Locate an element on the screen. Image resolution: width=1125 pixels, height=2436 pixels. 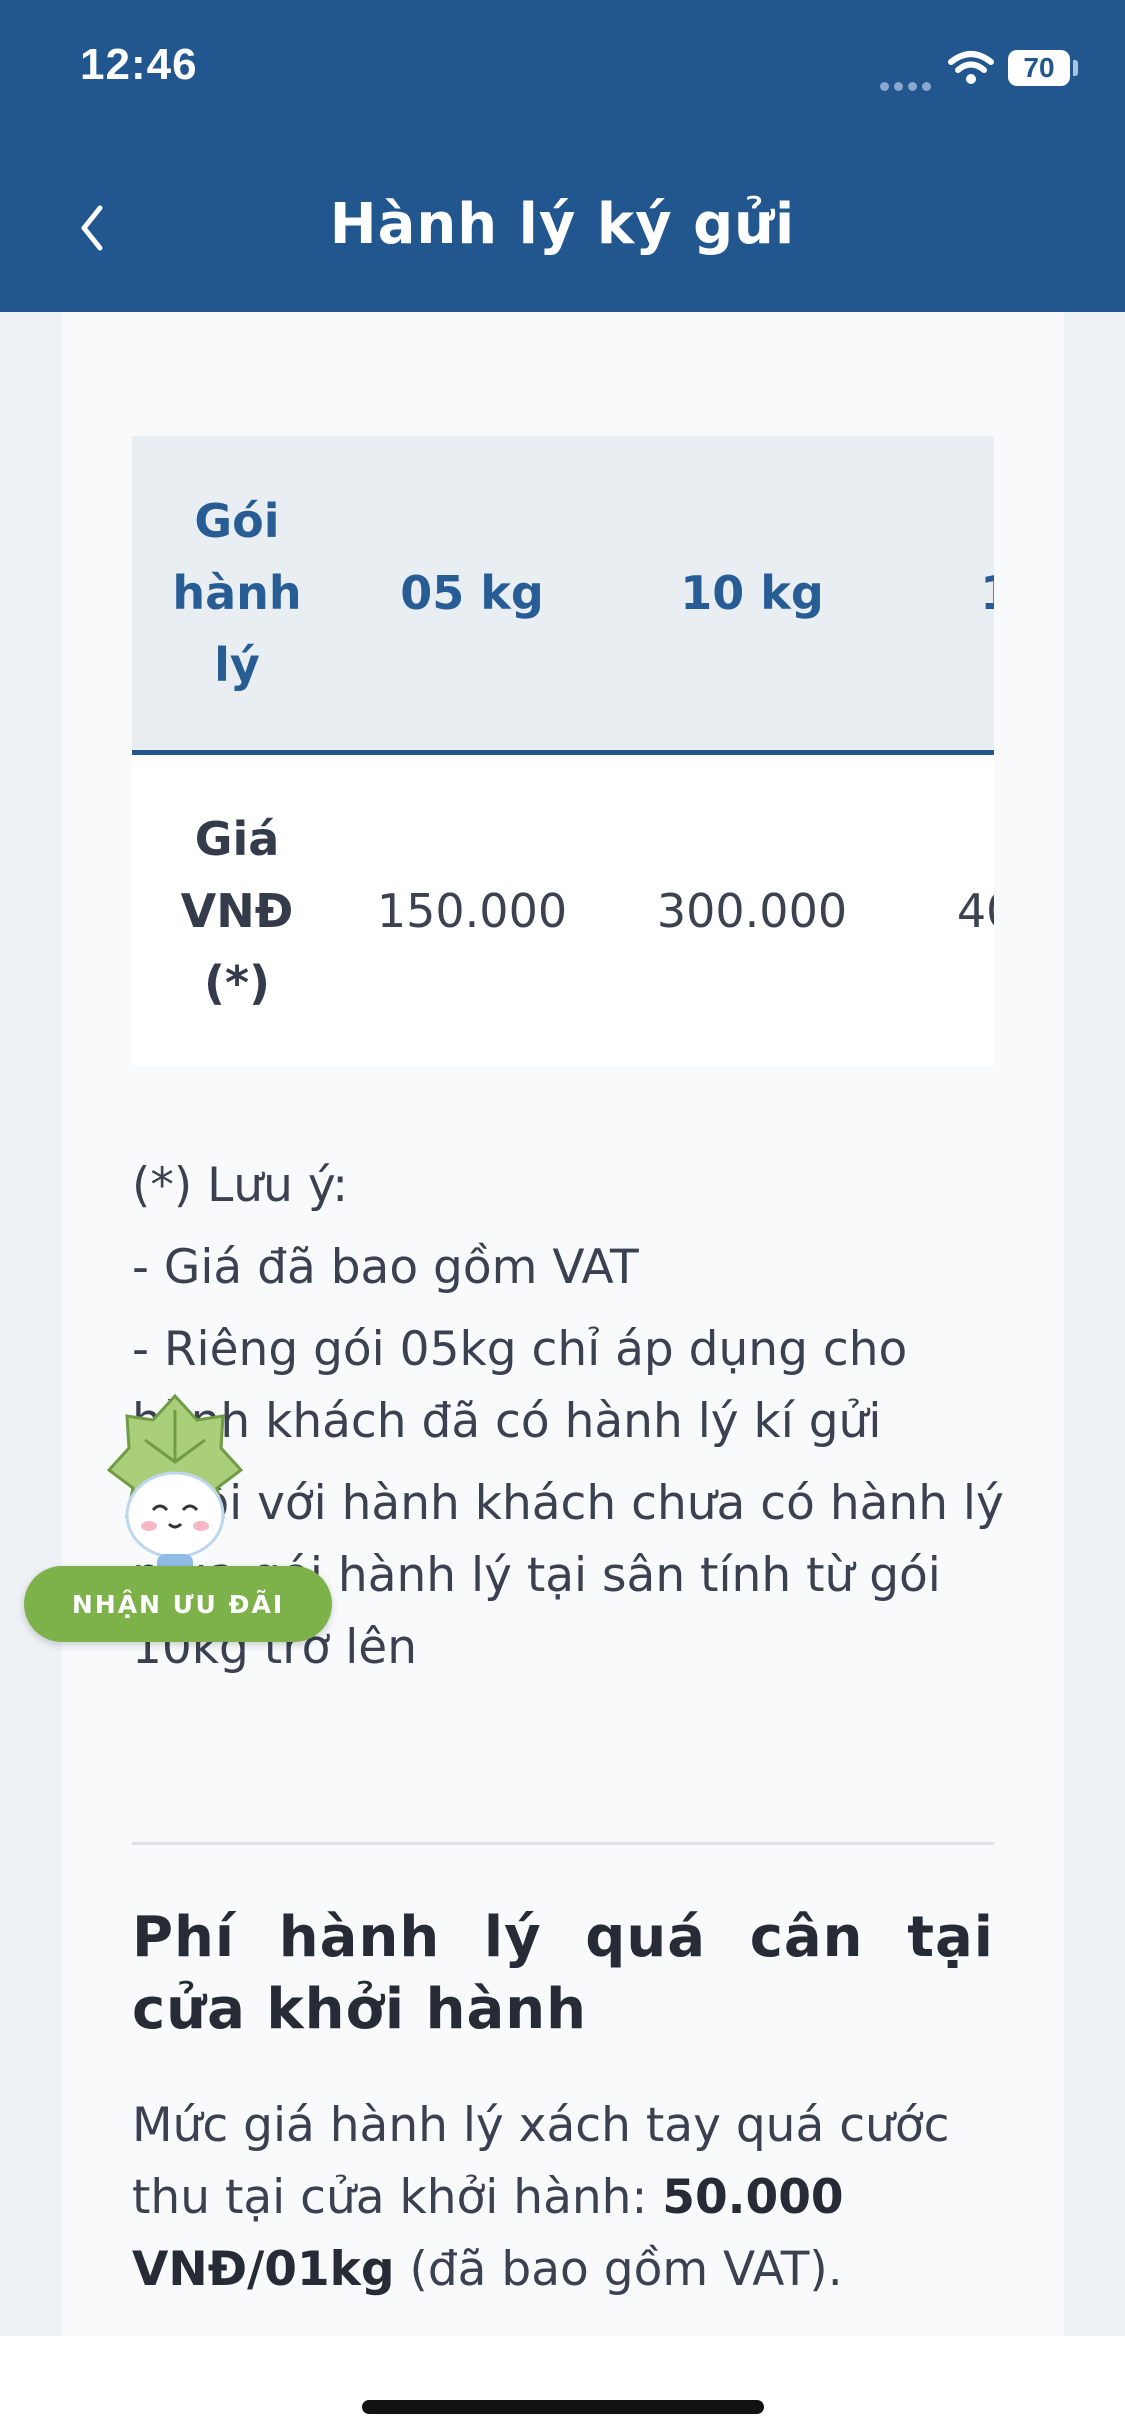
status-time: 12:46 is located at coordinates (139, 64).